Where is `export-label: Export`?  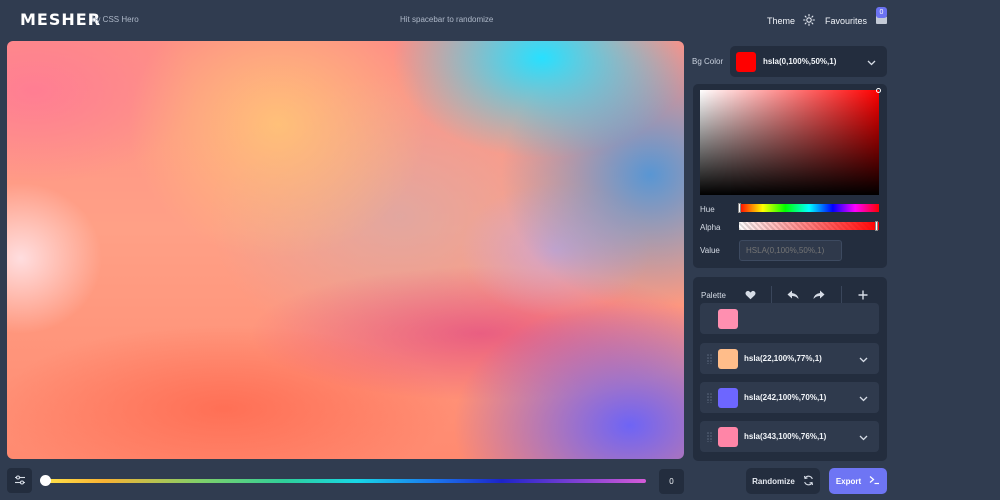
export-label: Export is located at coordinates (848, 481).